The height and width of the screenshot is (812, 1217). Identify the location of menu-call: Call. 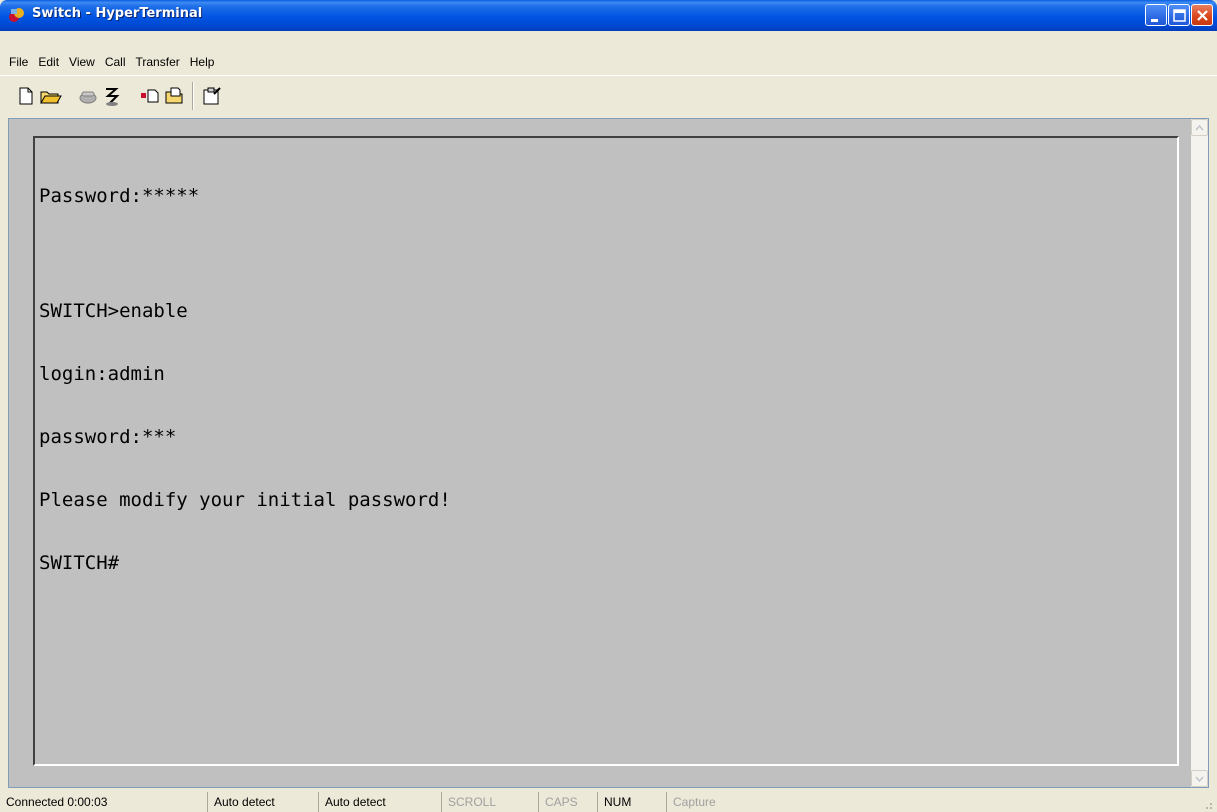
(115, 63).